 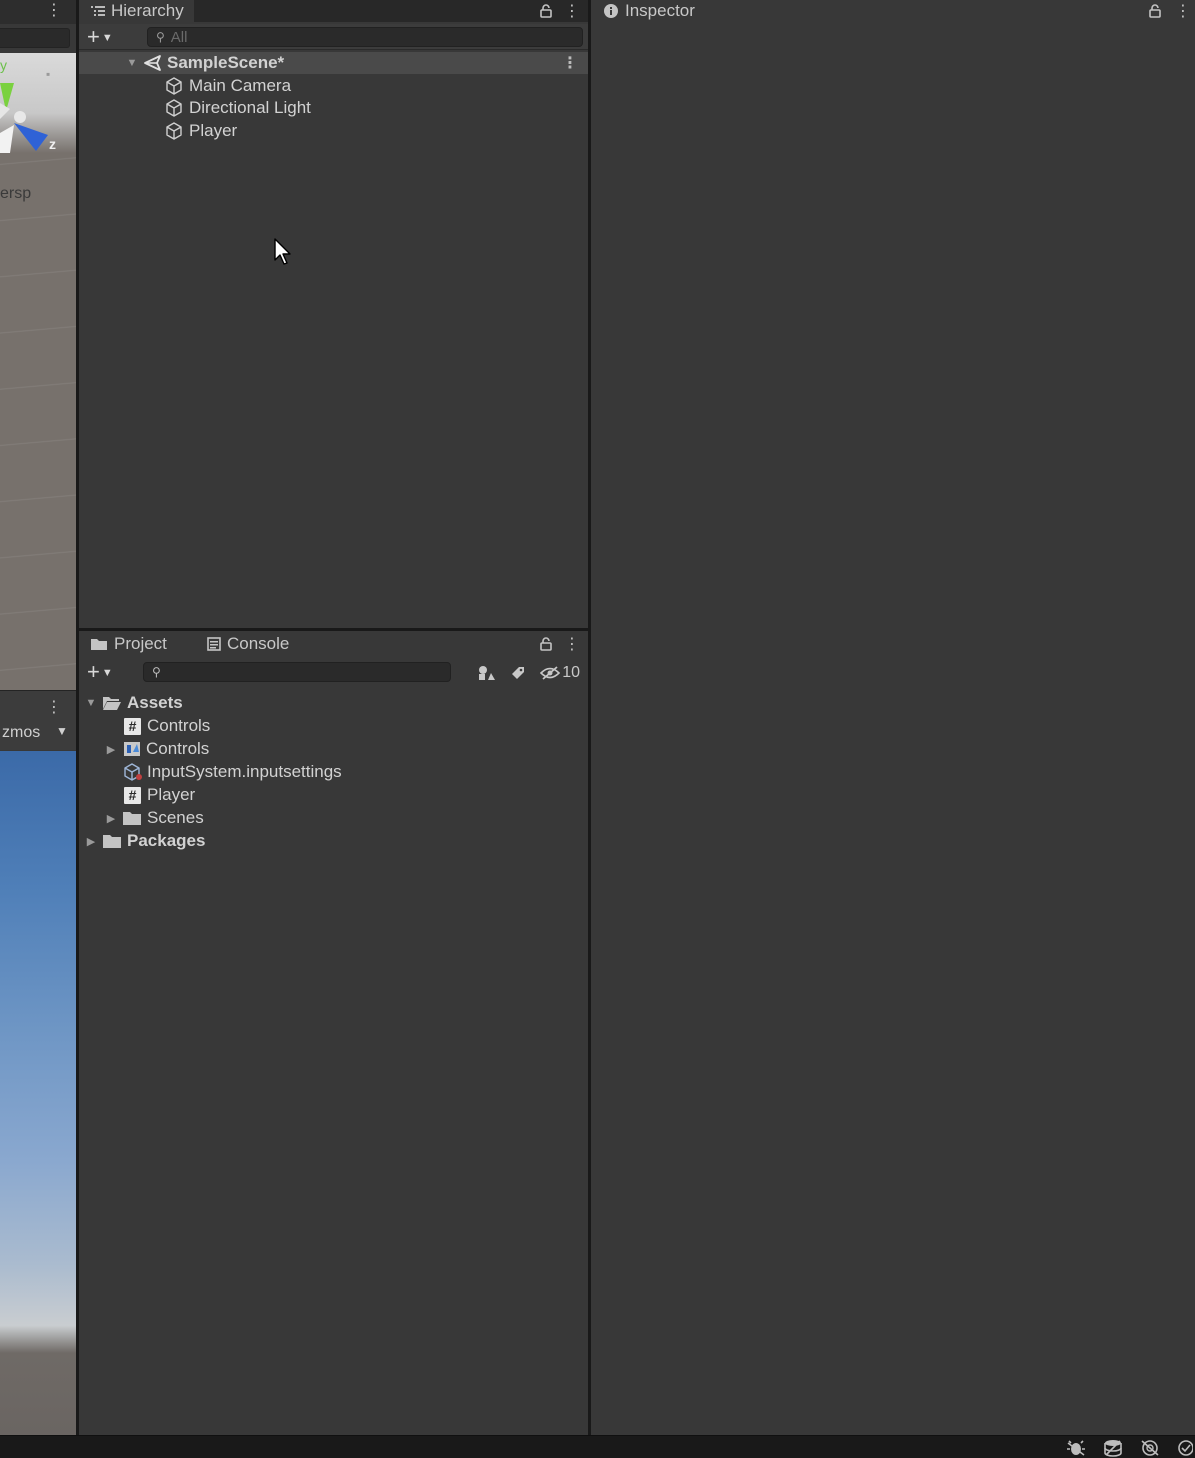 What do you see at coordinates (597, 1446) in the screenshot?
I see `status-bar` at bounding box center [597, 1446].